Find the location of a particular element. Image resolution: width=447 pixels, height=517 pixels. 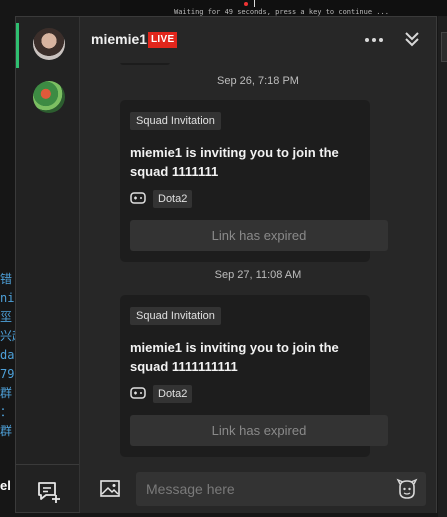

more-options-icon is located at coordinates (374, 40).